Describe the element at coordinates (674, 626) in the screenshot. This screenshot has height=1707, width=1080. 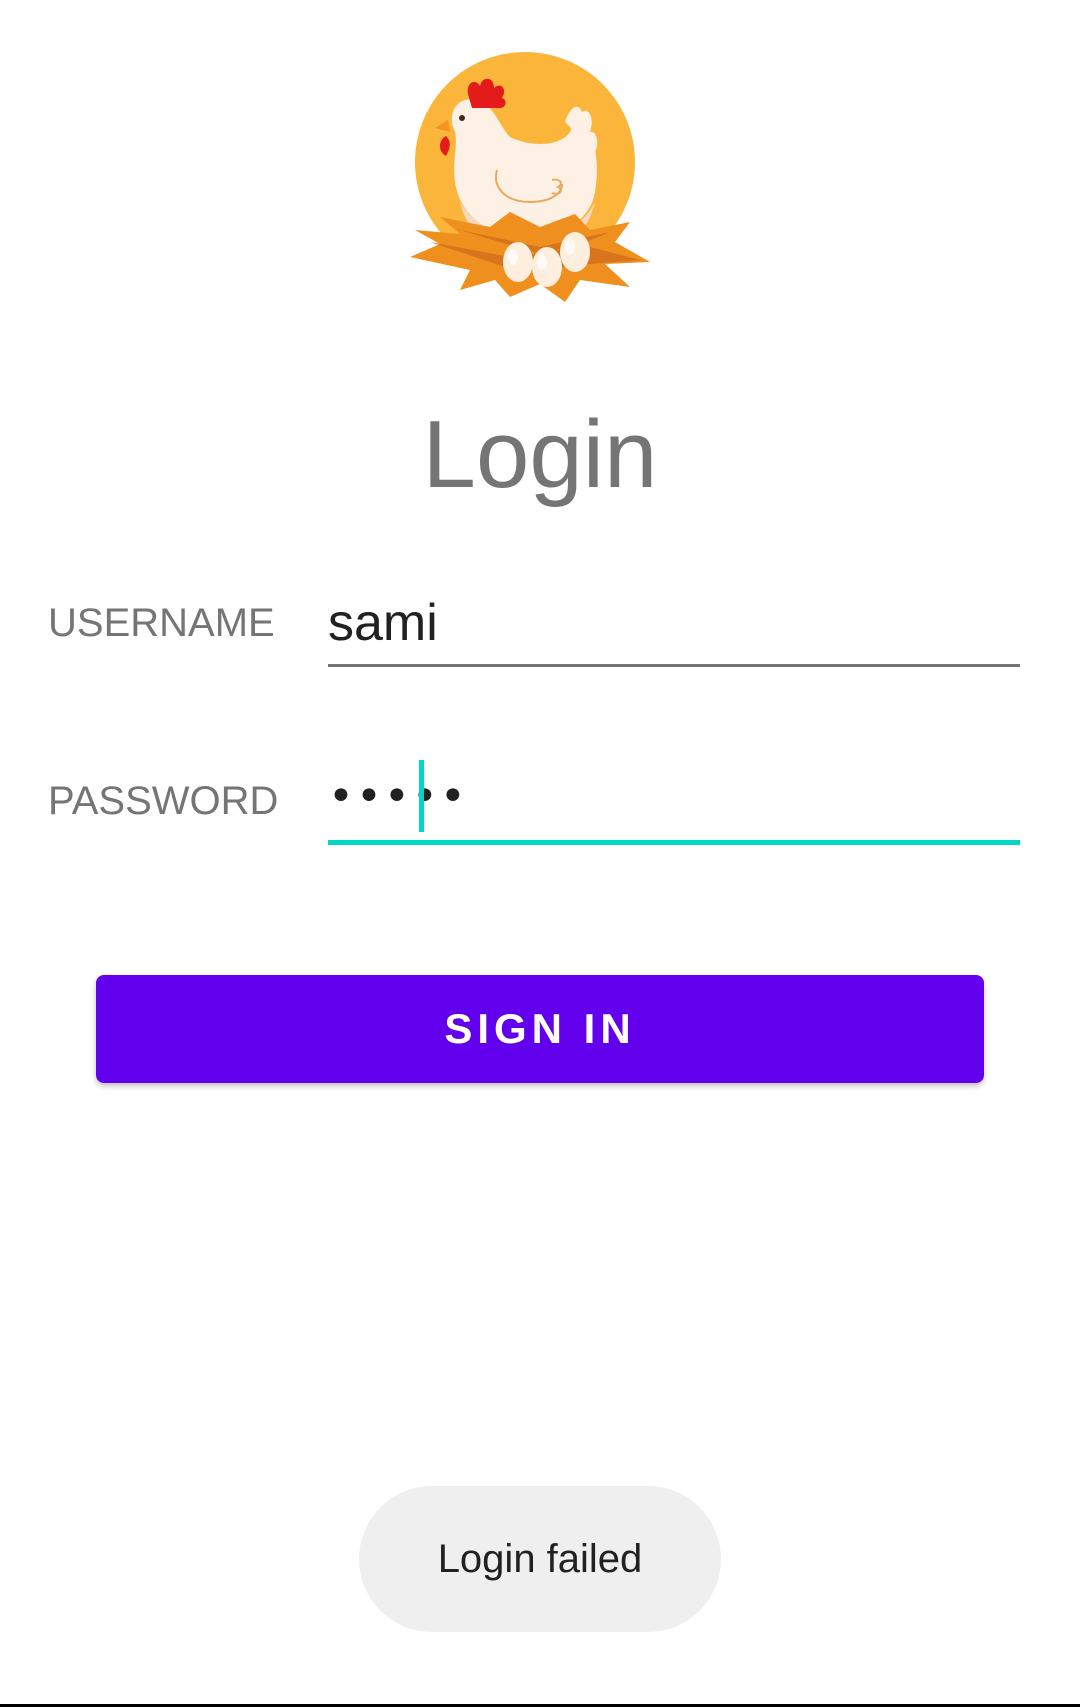
I see `username-field: sami` at that location.